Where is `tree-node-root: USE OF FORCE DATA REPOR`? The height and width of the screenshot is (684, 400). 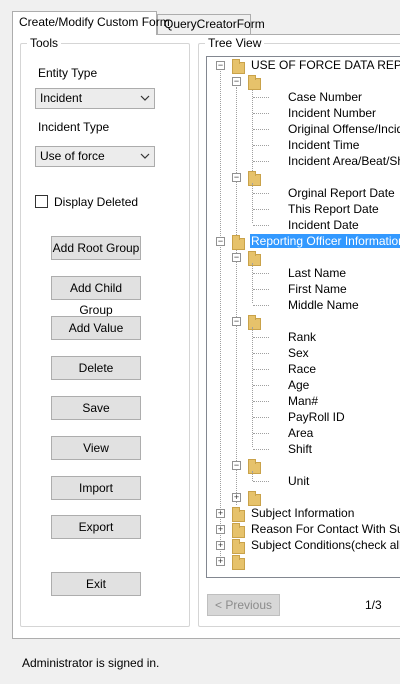
tree-node-root: USE OF FORCE DATA REPOR is located at coordinates (325, 65).